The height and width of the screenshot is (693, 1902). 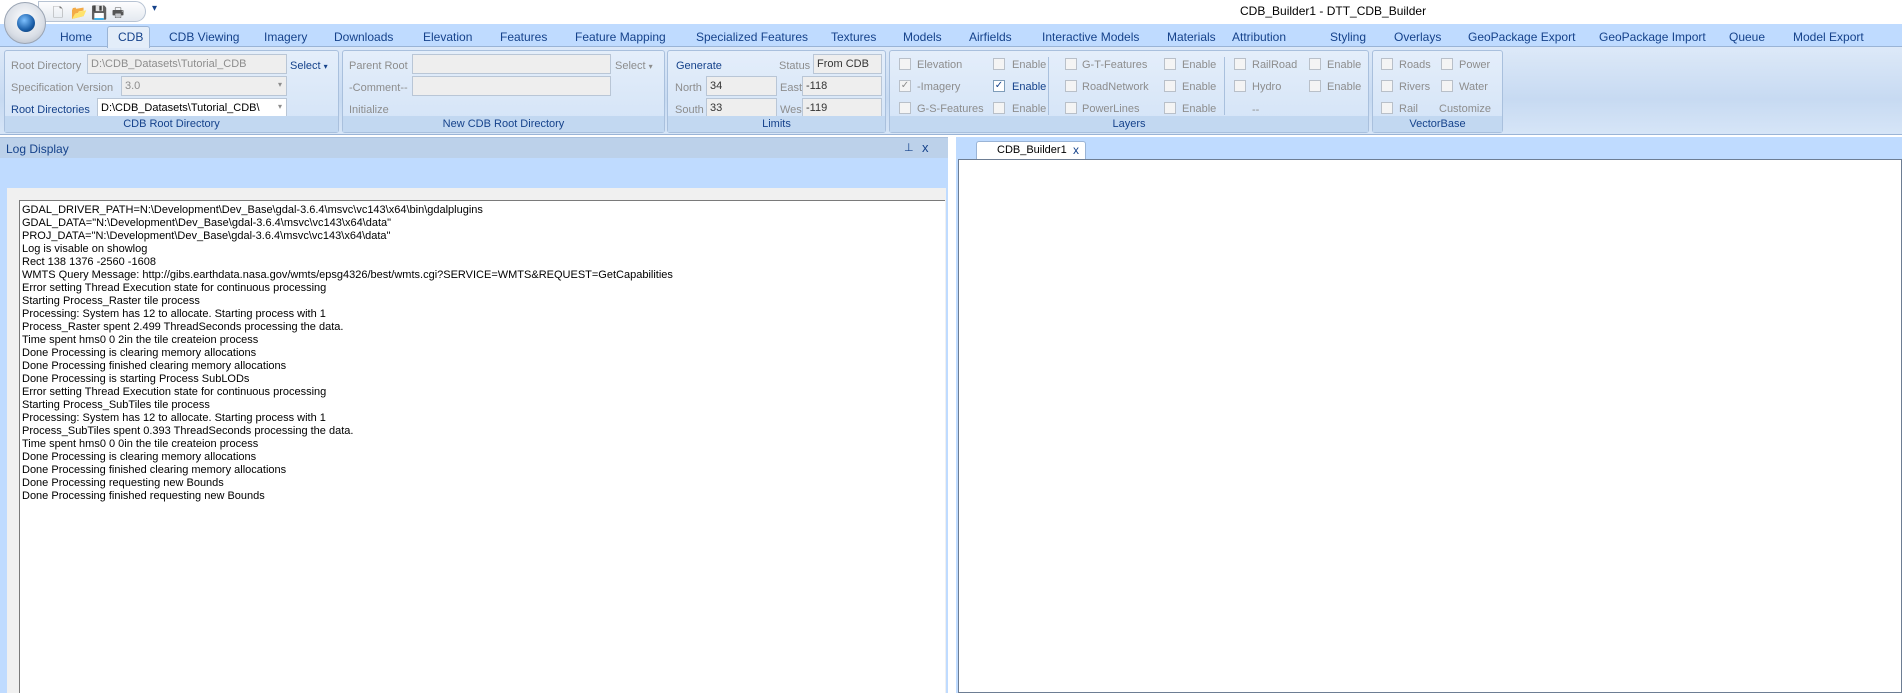 What do you see at coordinates (58, 12) in the screenshot?
I see `new-file-icon: 🗋` at bounding box center [58, 12].